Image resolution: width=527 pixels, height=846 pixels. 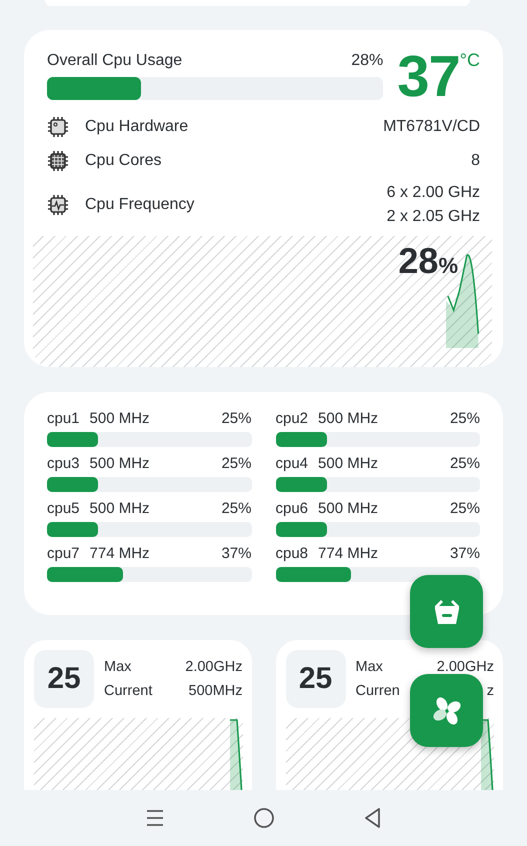 I want to click on current-label: Curren, so click(x=378, y=691).